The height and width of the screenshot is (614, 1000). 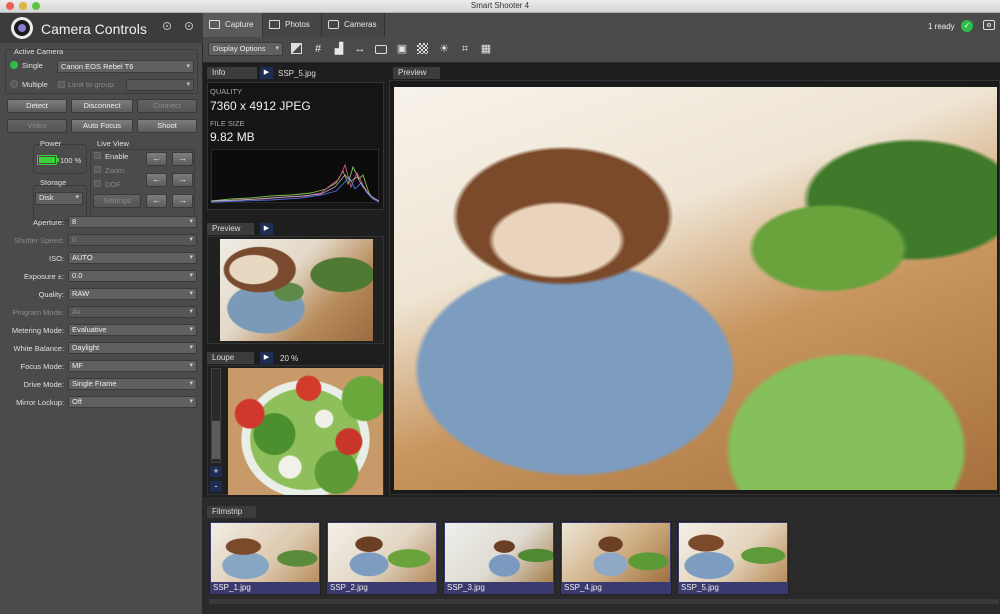 I want to click on zoom-checkbox, so click(x=97, y=169).